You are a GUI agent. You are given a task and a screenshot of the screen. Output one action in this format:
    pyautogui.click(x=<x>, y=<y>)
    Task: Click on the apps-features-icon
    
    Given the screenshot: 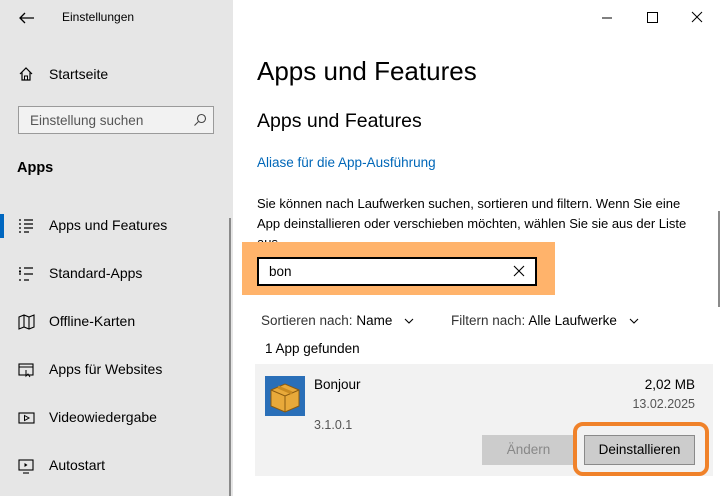 What is the action you would take?
    pyautogui.click(x=26, y=226)
    